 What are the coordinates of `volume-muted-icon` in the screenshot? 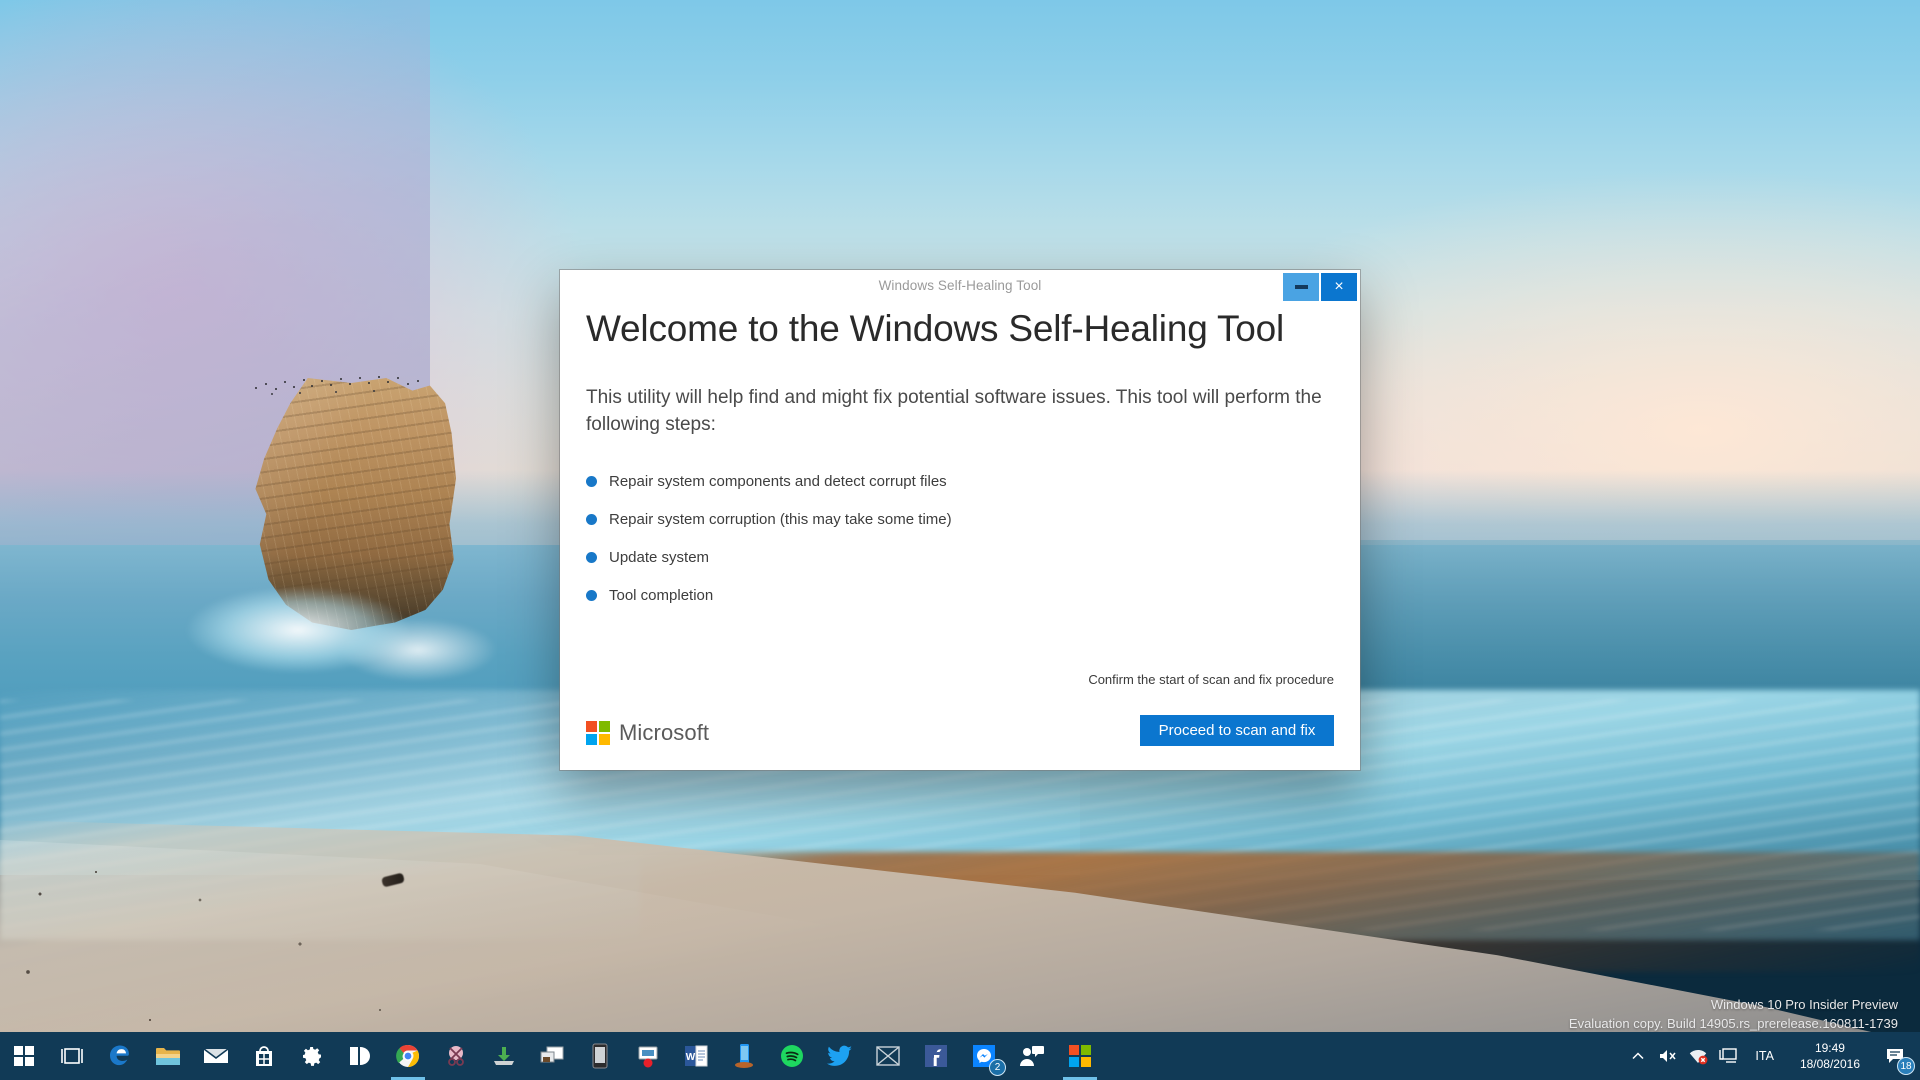 It's located at (1668, 1056).